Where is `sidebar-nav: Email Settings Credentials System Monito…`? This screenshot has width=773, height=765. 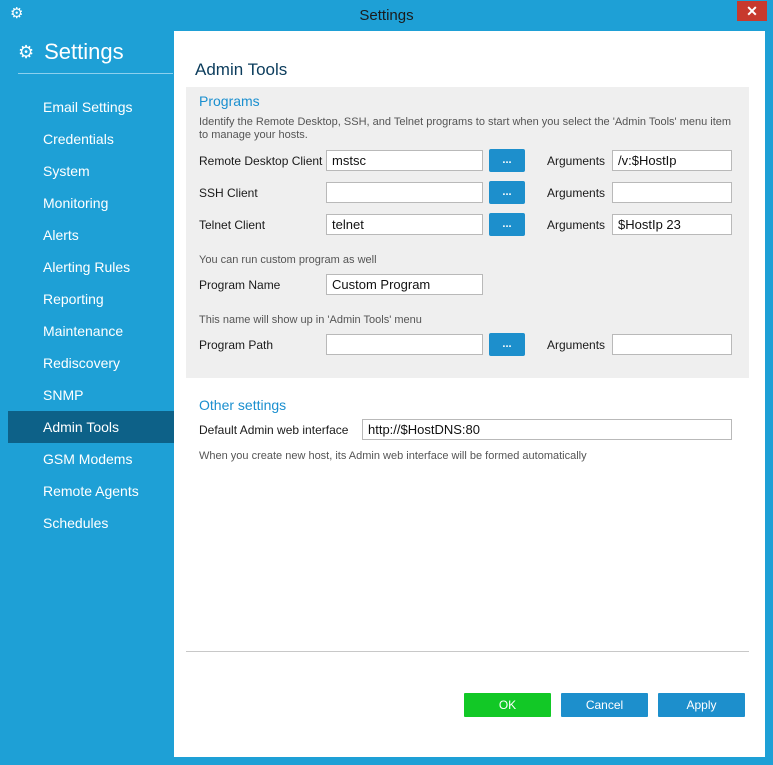 sidebar-nav: Email Settings Credentials System Monito… is located at coordinates (91, 315).